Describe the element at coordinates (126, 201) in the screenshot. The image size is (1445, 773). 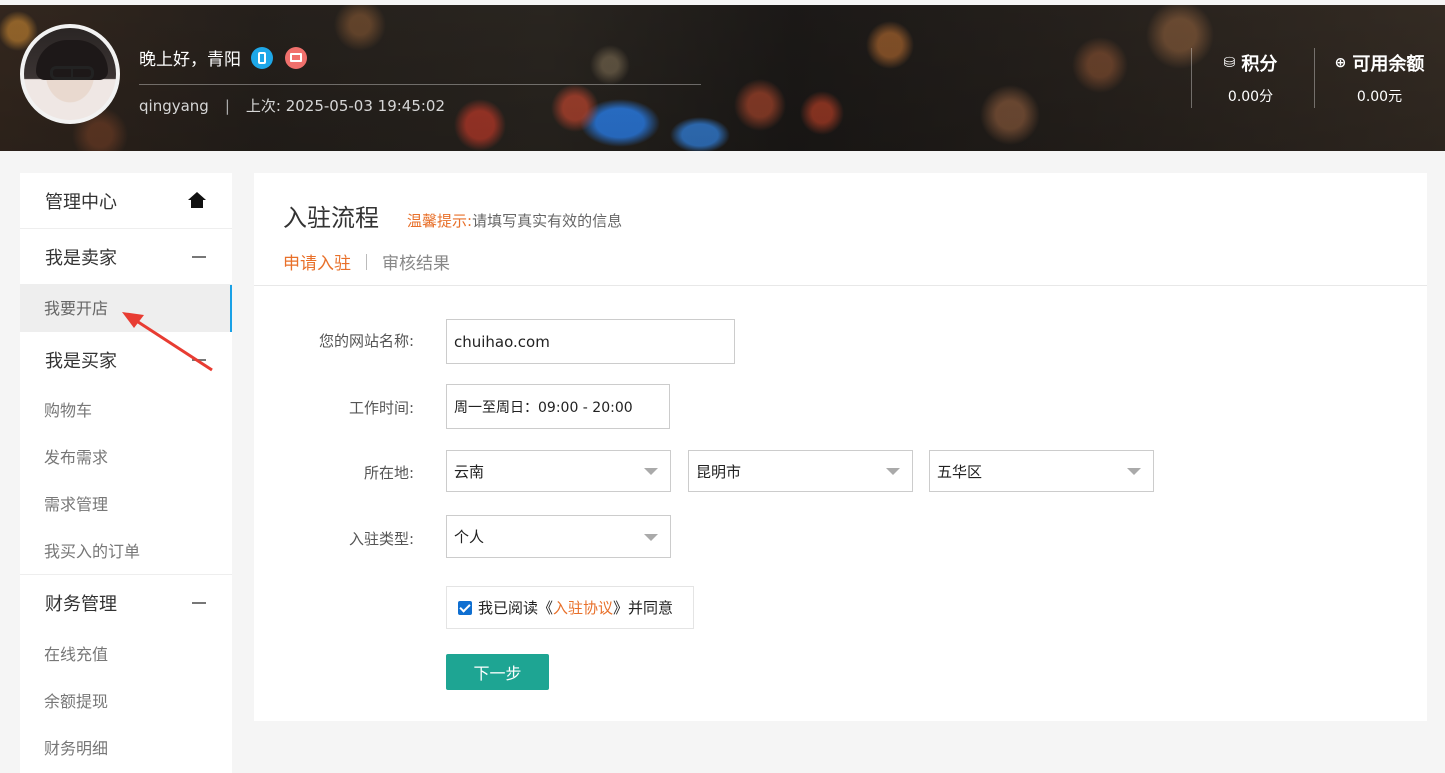
I see `sidebar-group-management-center: 管理中心` at that location.